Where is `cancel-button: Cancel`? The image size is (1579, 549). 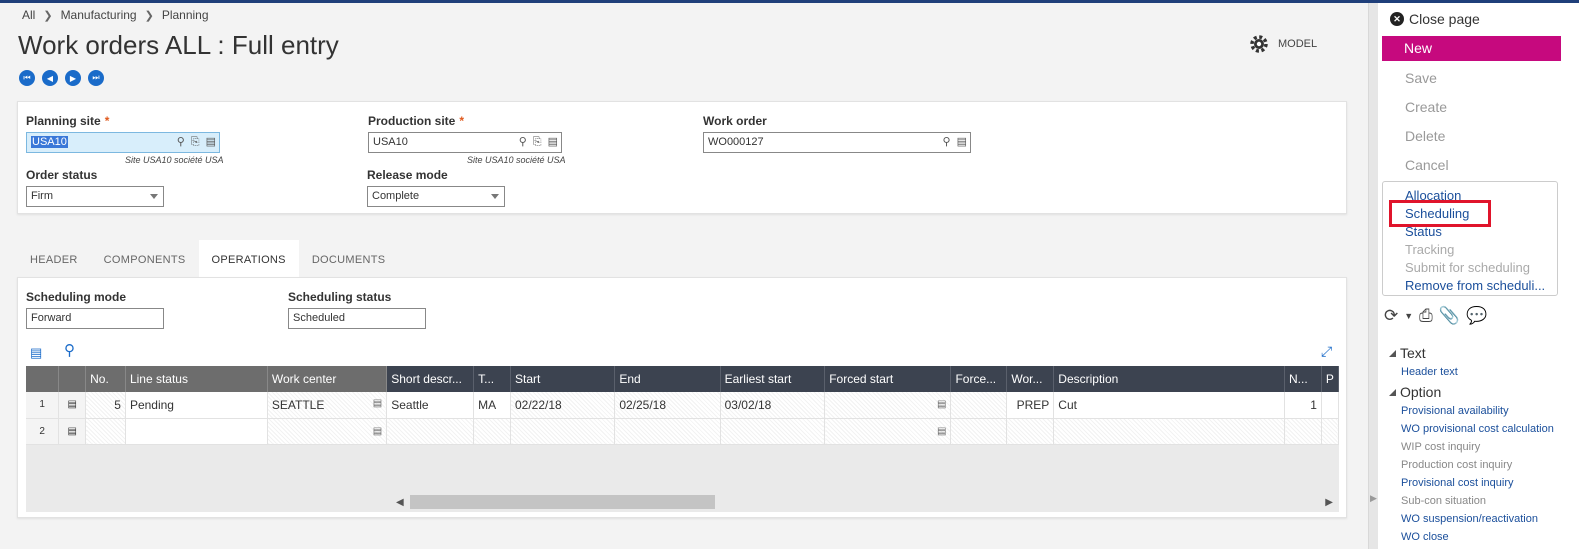 cancel-button: Cancel is located at coordinates (1427, 165).